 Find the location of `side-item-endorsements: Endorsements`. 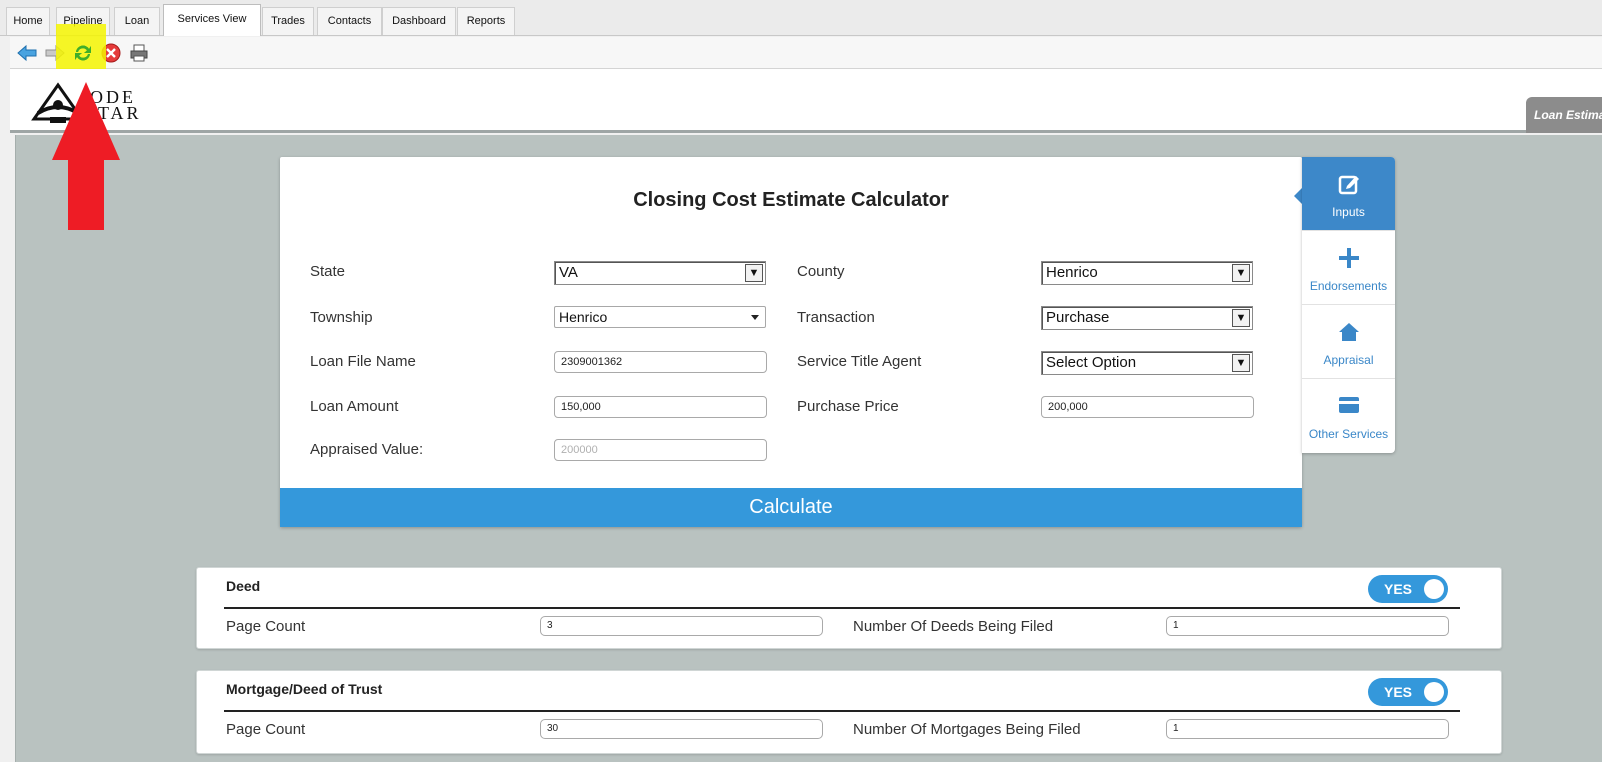

side-item-endorsements: Endorsements is located at coordinates (1348, 268).